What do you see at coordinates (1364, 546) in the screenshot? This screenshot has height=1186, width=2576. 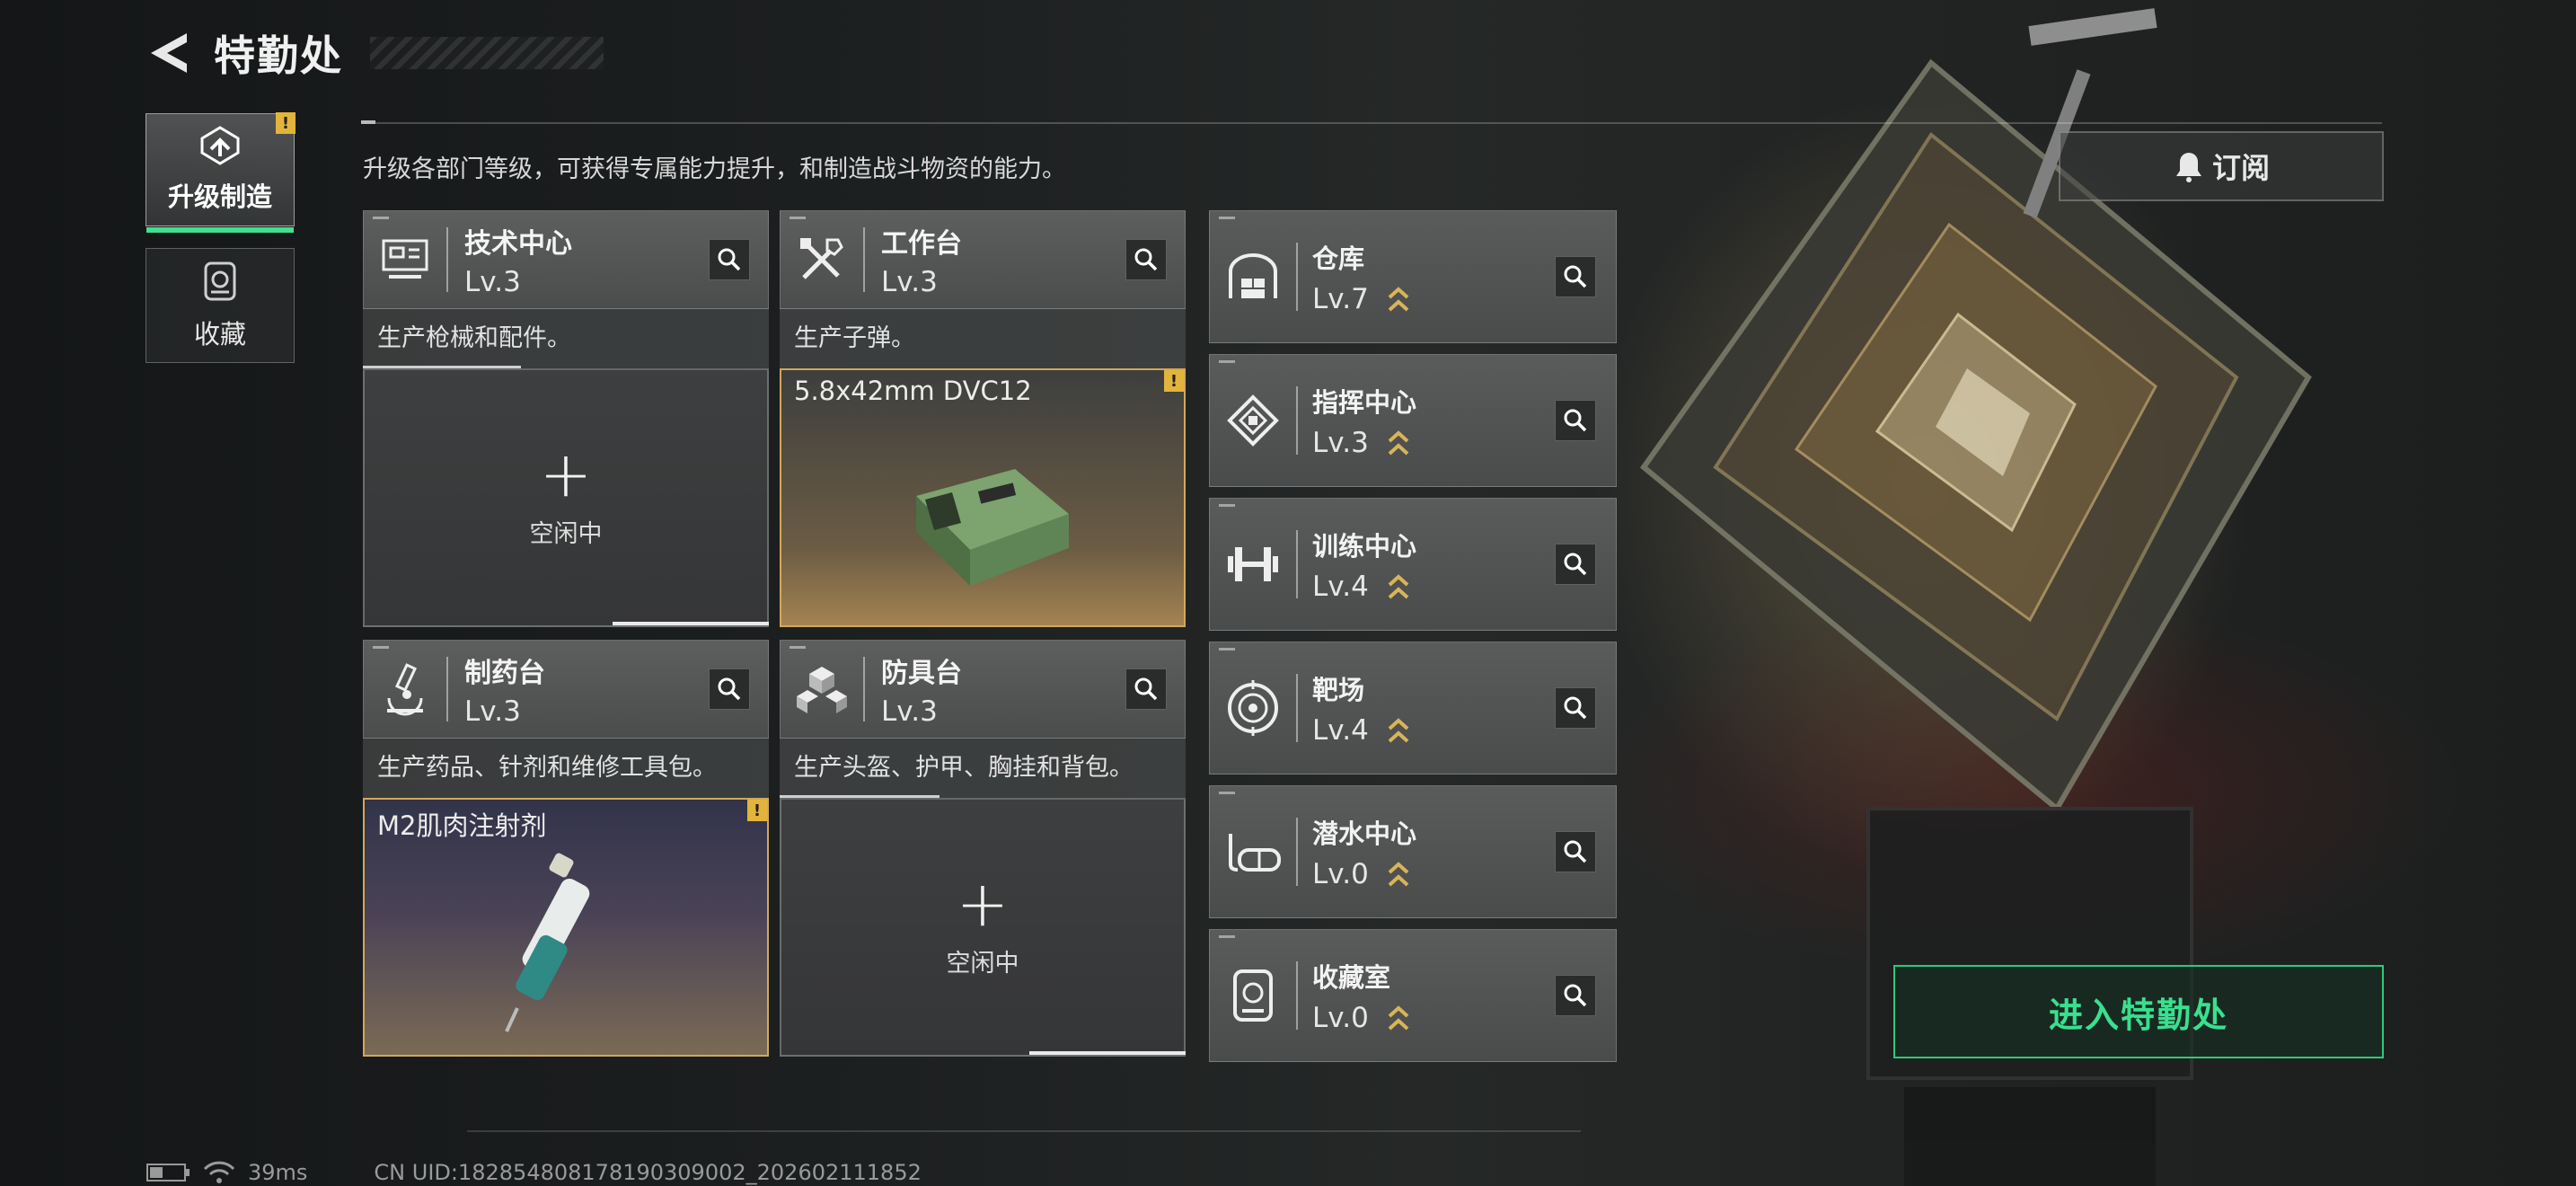 I see `facility-name: 训练中心` at bounding box center [1364, 546].